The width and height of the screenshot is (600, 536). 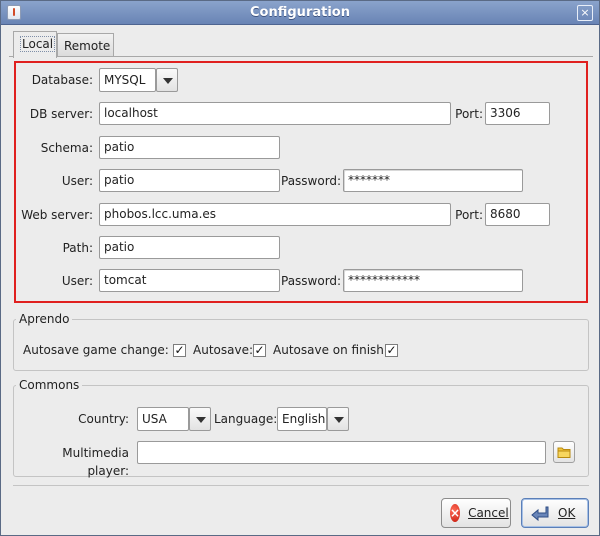 I want to click on autosave-on-finish-label: Autosave on finish:, so click(x=330, y=350).